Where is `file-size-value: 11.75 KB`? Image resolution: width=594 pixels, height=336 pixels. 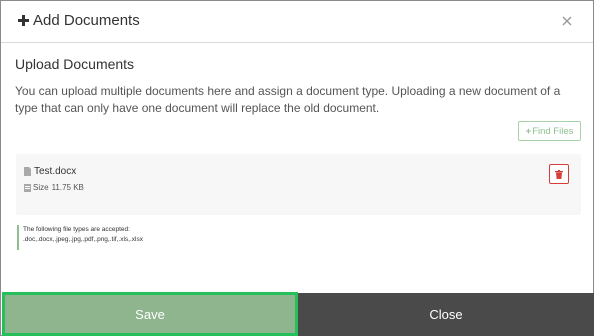
file-size-value: 11.75 KB is located at coordinates (67, 187).